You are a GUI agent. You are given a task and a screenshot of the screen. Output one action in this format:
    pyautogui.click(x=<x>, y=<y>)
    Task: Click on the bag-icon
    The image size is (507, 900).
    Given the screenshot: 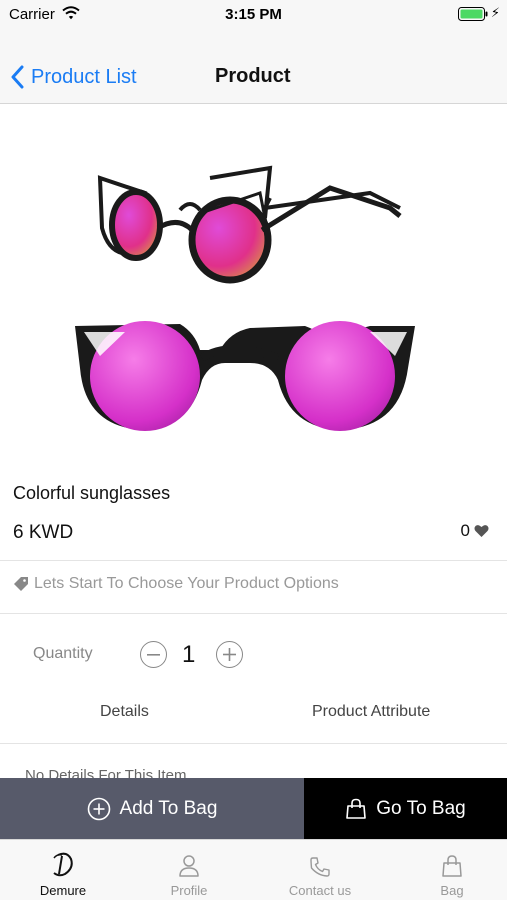 What is the action you would take?
    pyautogui.click(x=452, y=866)
    